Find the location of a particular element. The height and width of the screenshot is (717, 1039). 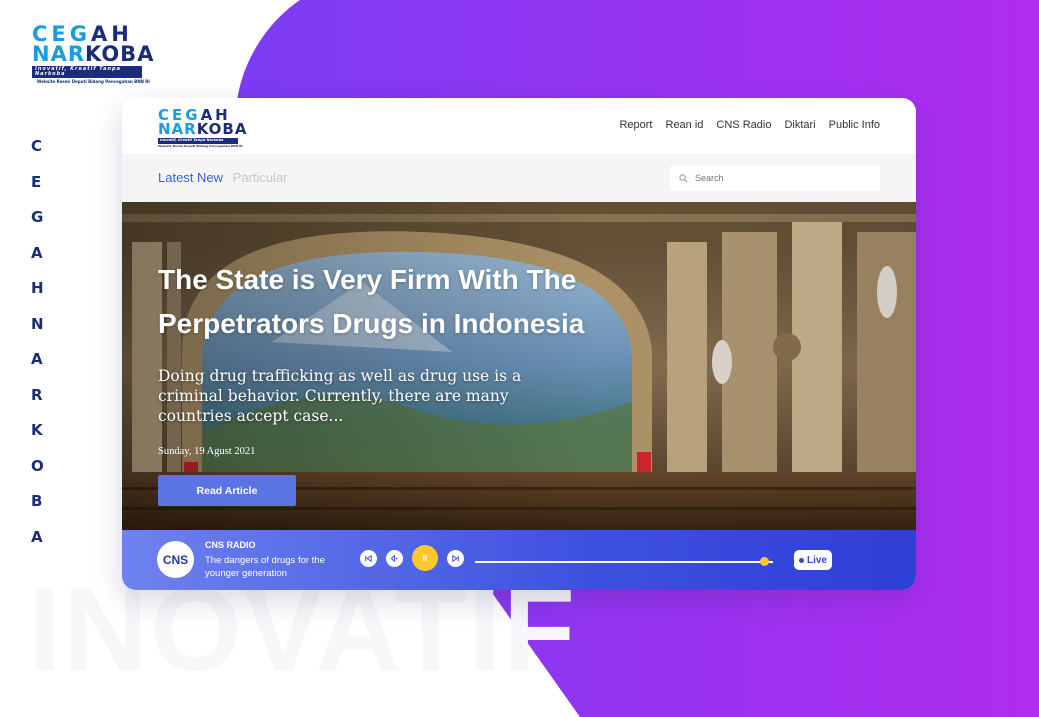

vertical-brand-letters: C E G A H N A R K O B A is located at coordinates (41, 350).